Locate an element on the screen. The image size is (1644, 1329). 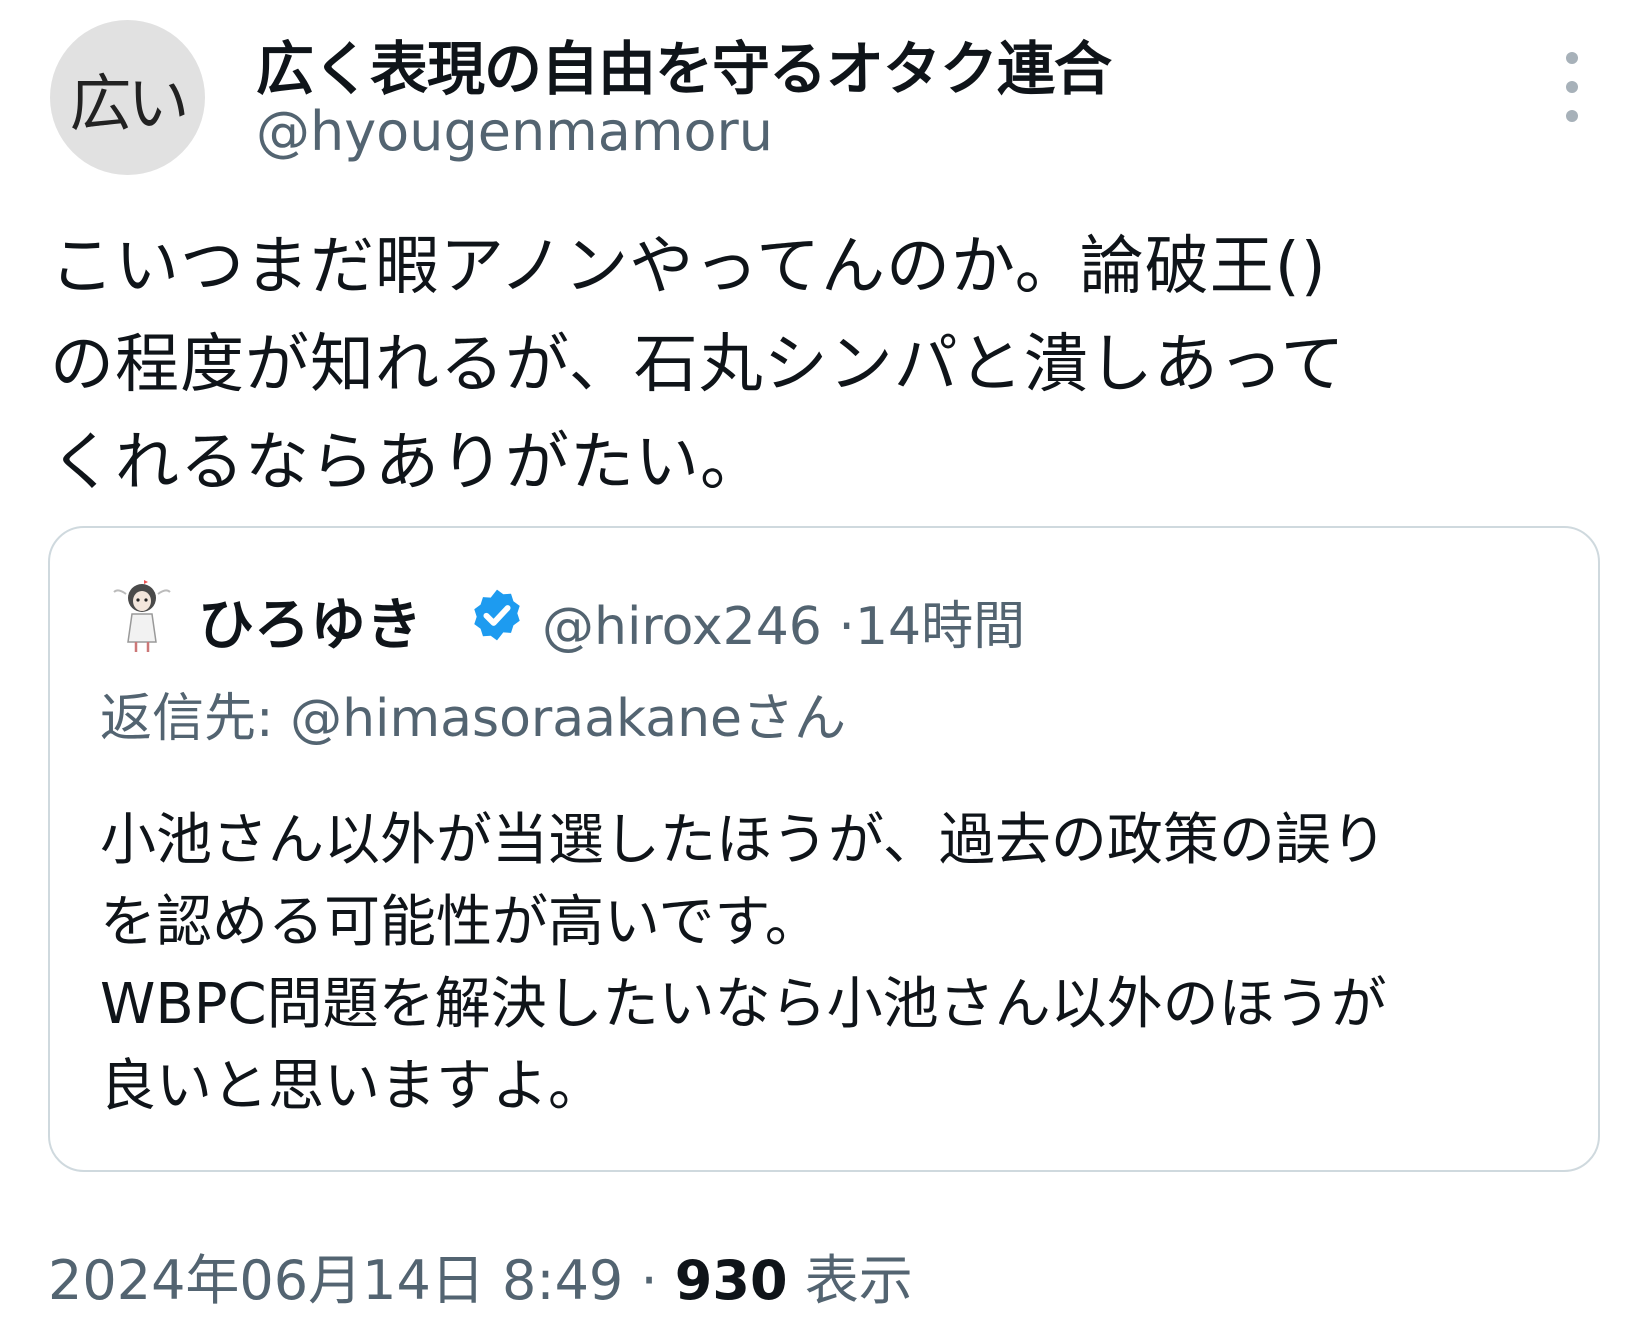
verified-badge-icon is located at coordinates (497, 615).